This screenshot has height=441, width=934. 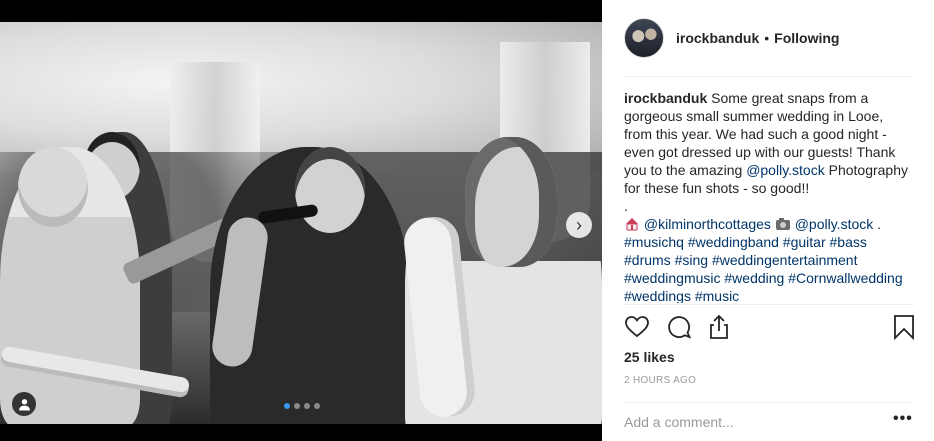 I want to click on comment-input, so click(x=749, y=422).